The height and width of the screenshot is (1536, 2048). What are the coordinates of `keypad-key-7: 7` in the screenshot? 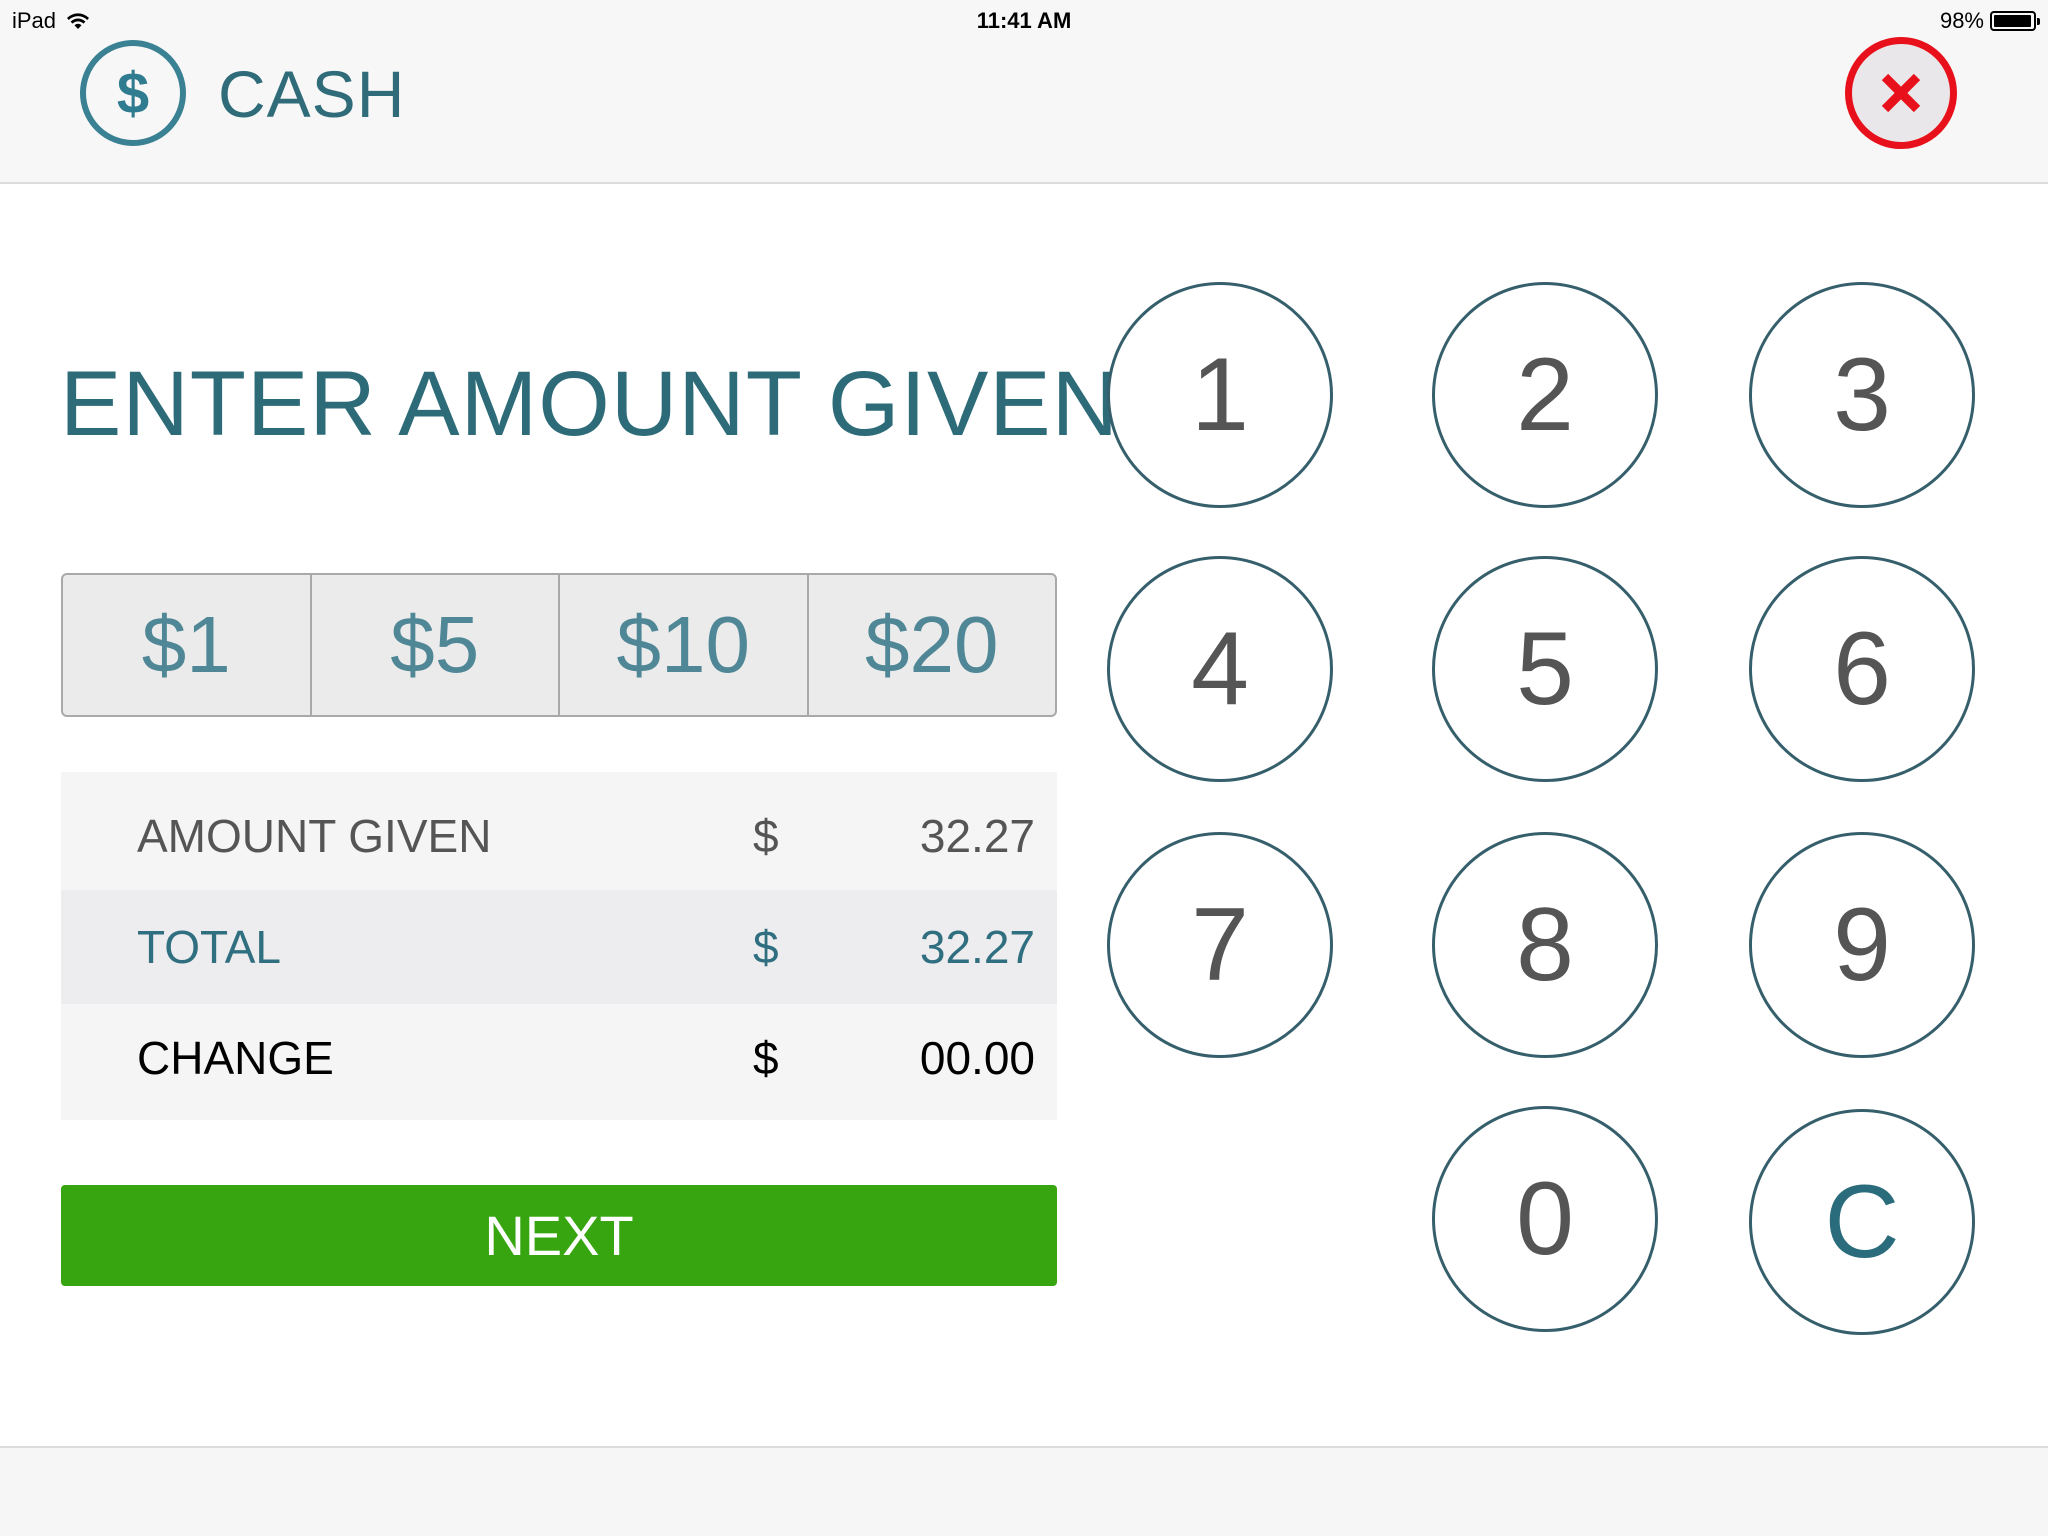 It's located at (1220, 945).